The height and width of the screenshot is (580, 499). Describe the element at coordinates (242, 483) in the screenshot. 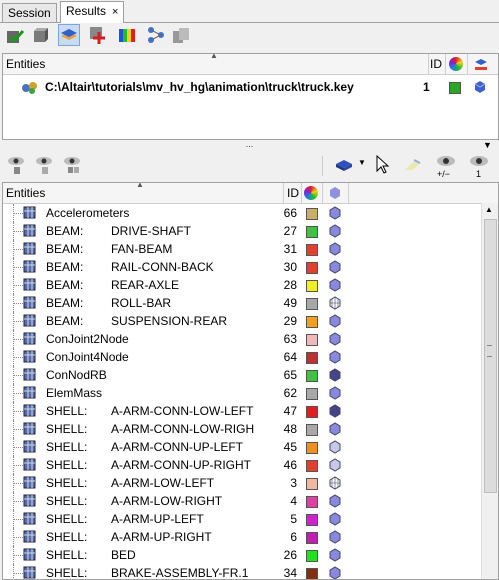

I see `table-row: SHELL: A-ARM-LOW-LEFT 3` at that location.